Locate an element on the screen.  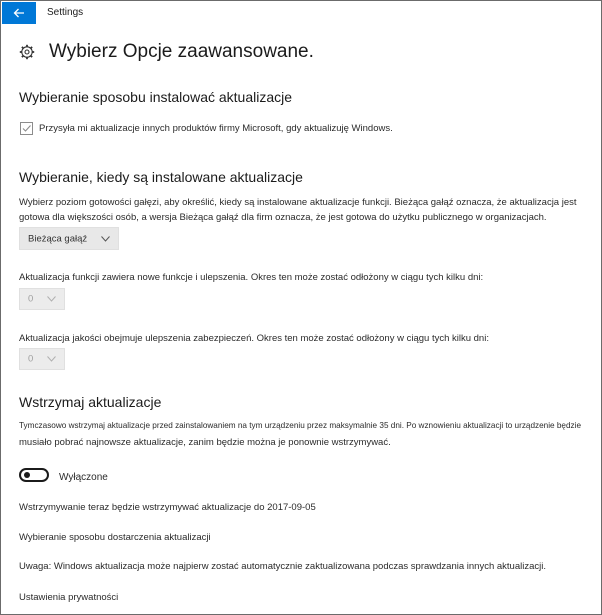
feature-deferral-value: 0 is located at coordinates (31, 299).